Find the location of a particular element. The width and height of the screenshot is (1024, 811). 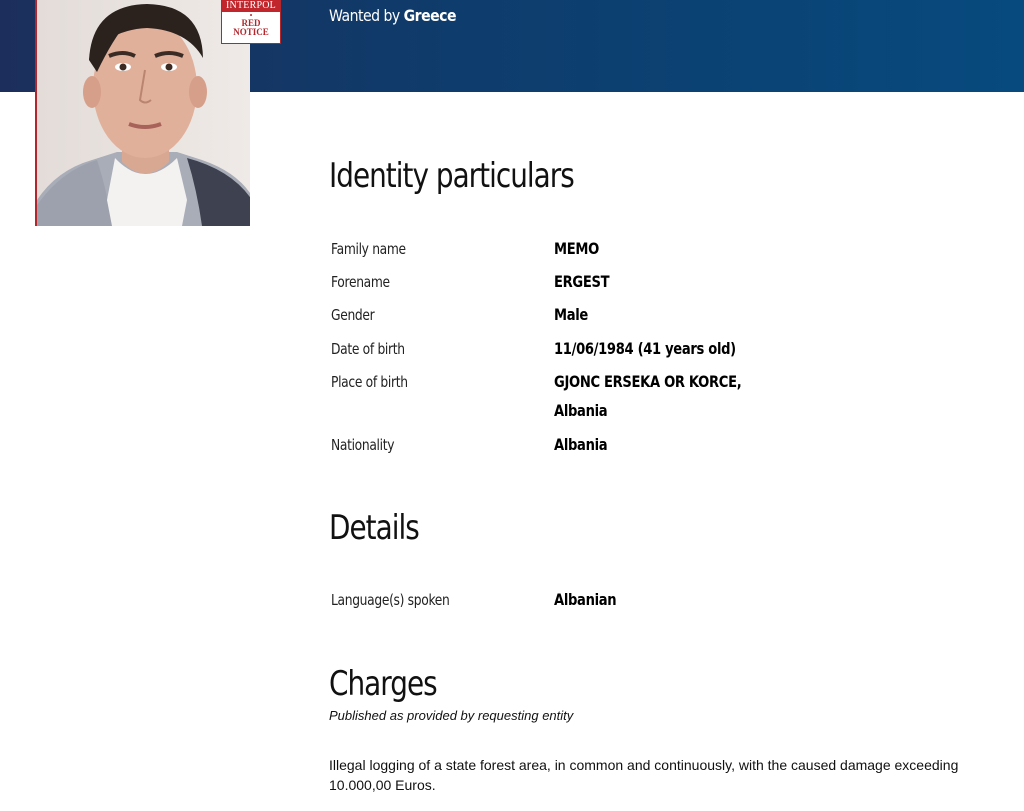

label-place-of-birth: Place of birth is located at coordinates (369, 382).